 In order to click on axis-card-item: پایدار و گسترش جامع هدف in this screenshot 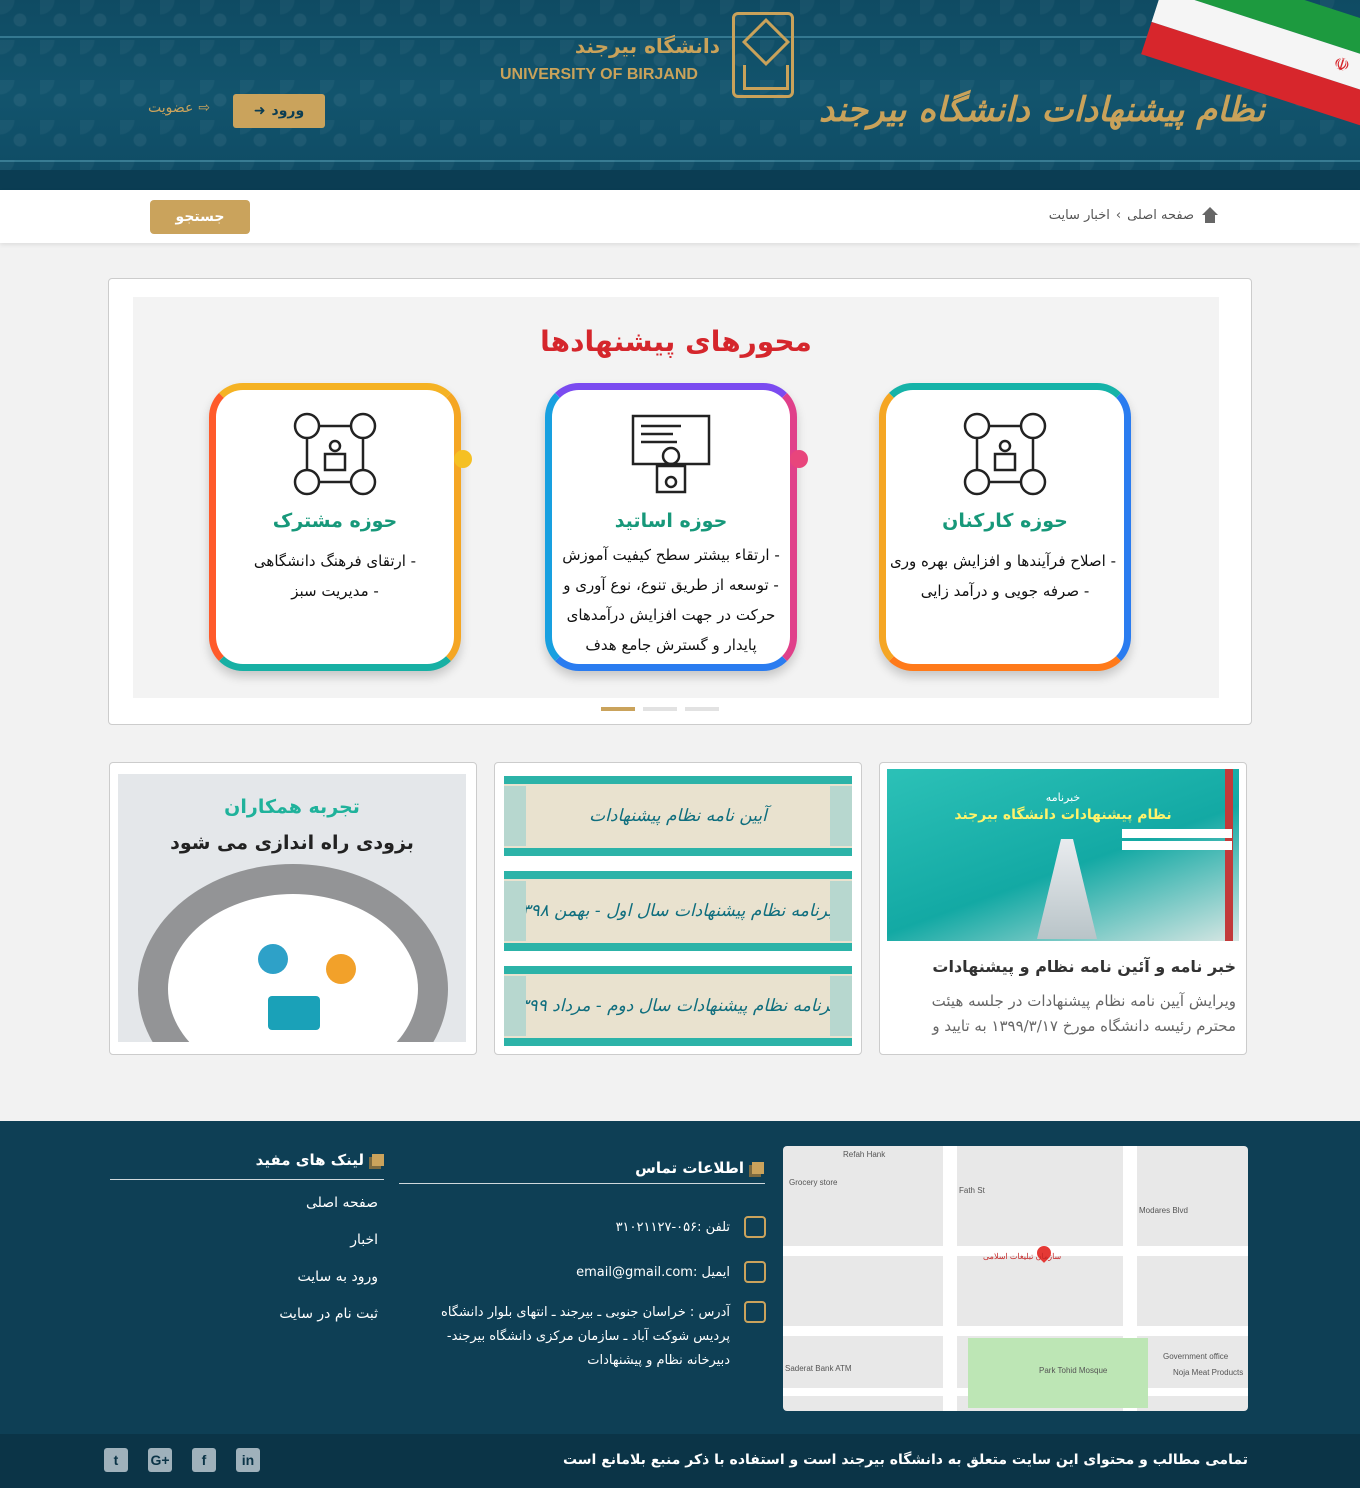, I will do `click(671, 645)`.